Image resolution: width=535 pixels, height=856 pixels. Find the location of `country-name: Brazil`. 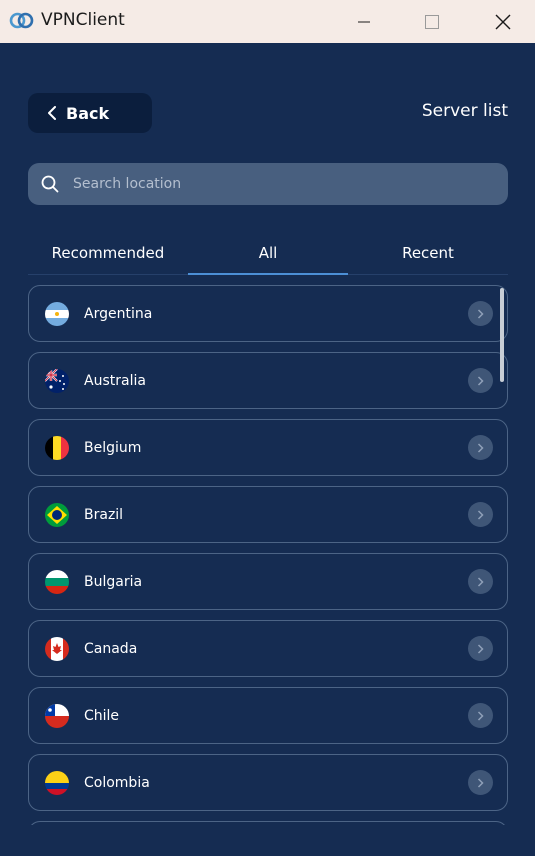

country-name: Brazil is located at coordinates (104, 514).